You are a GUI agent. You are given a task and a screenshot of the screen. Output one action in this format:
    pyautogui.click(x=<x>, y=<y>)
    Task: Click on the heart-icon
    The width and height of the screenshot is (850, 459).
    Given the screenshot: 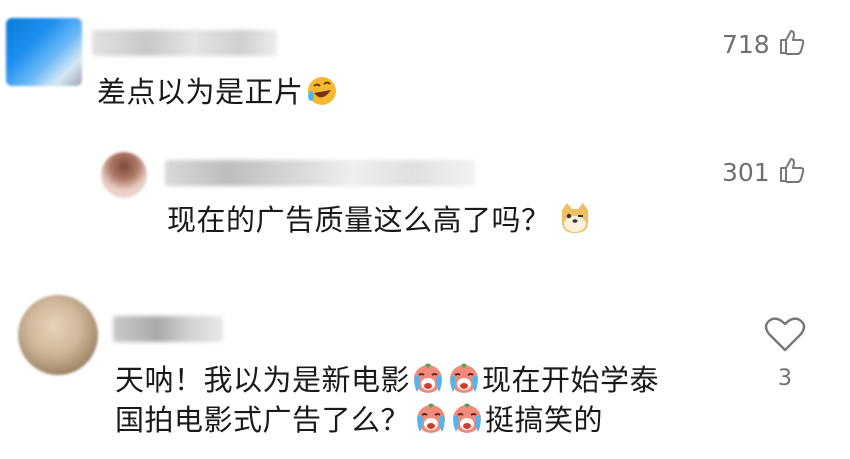 What is the action you would take?
    pyautogui.click(x=785, y=337)
    